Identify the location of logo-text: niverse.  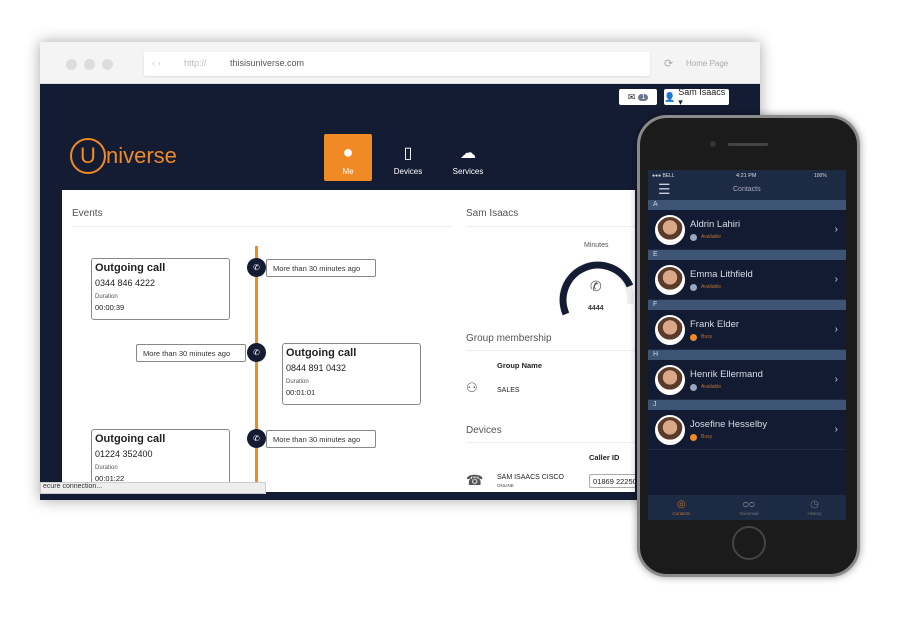
(141, 155).